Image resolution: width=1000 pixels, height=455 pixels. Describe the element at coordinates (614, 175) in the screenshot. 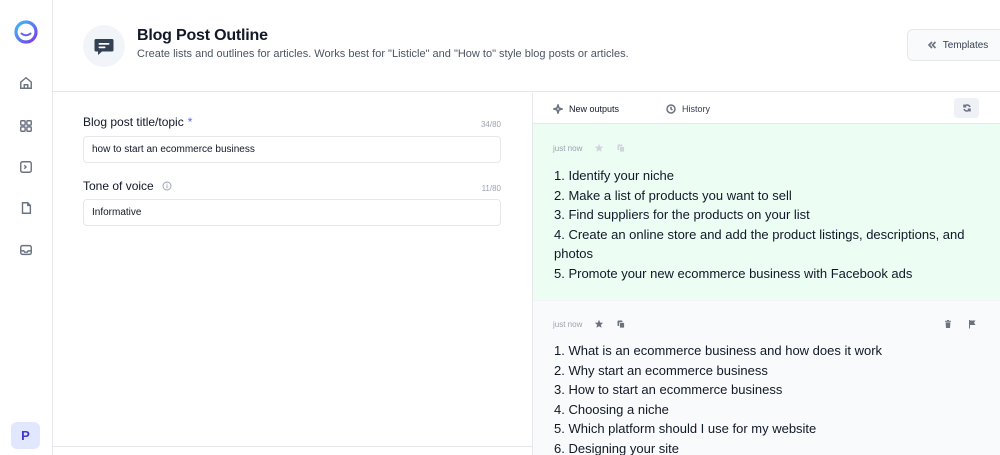

I see `list-item: 1. Identify your niche` at that location.